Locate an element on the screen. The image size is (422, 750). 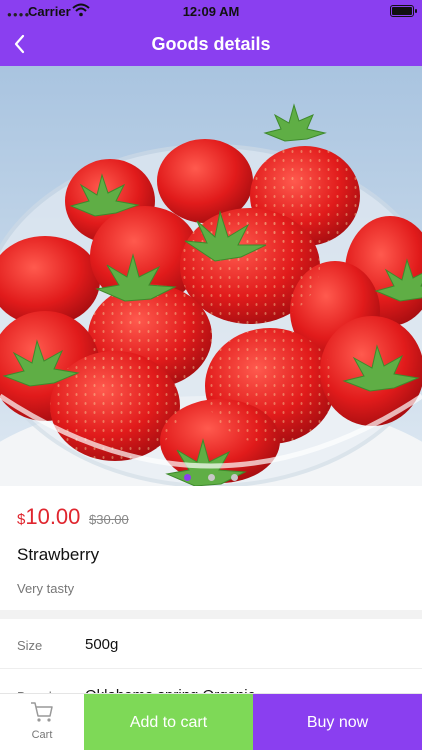
status-time: 12:09 AM is located at coordinates (211, 11).